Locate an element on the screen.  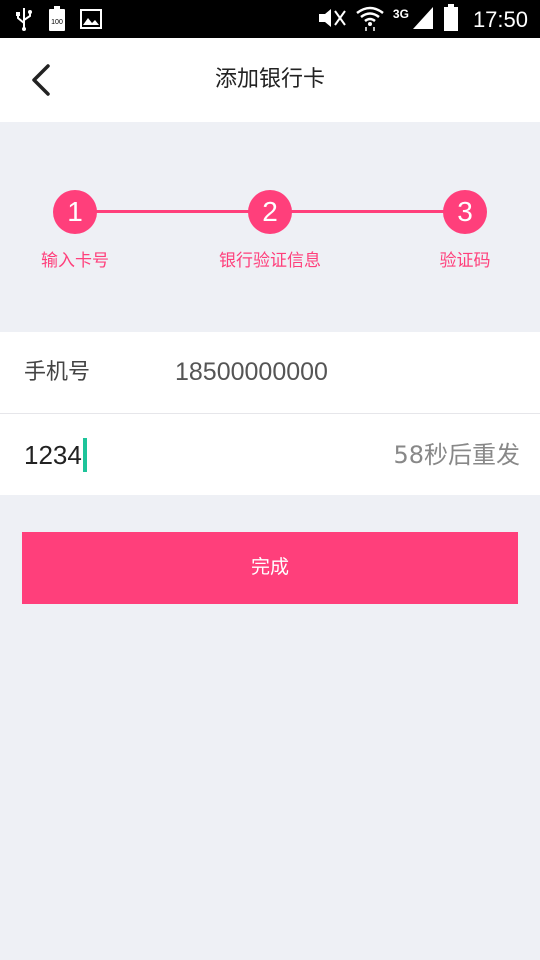
step-number-3: 3 is located at coordinates (465, 212).